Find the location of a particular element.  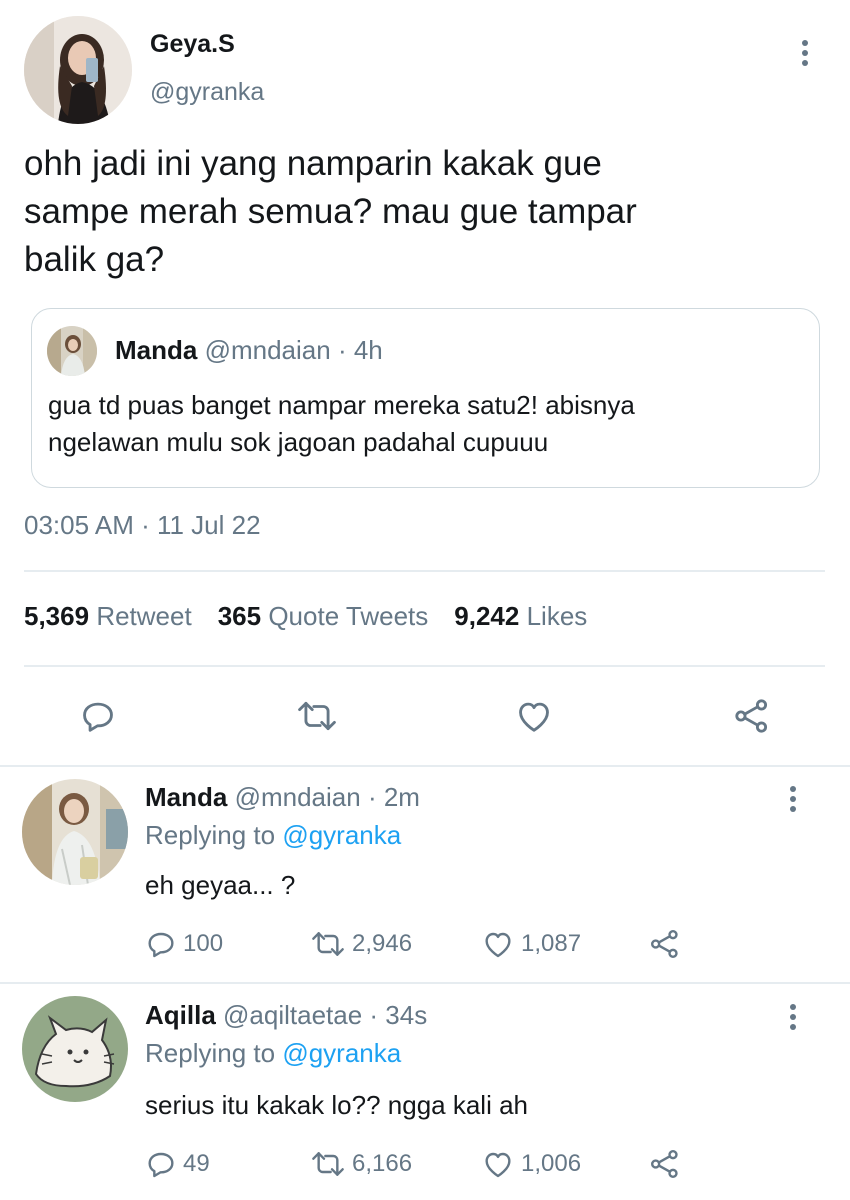

reply-header: Aqilla @aqiltaetae · 34s is located at coordinates (286, 1015).